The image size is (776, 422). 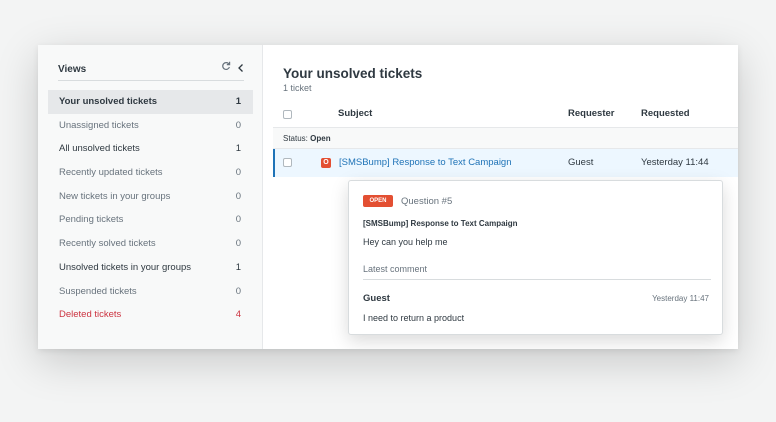 What do you see at coordinates (107, 244) in the screenshot?
I see `sidebar-item-label: Recently solved tickets` at bounding box center [107, 244].